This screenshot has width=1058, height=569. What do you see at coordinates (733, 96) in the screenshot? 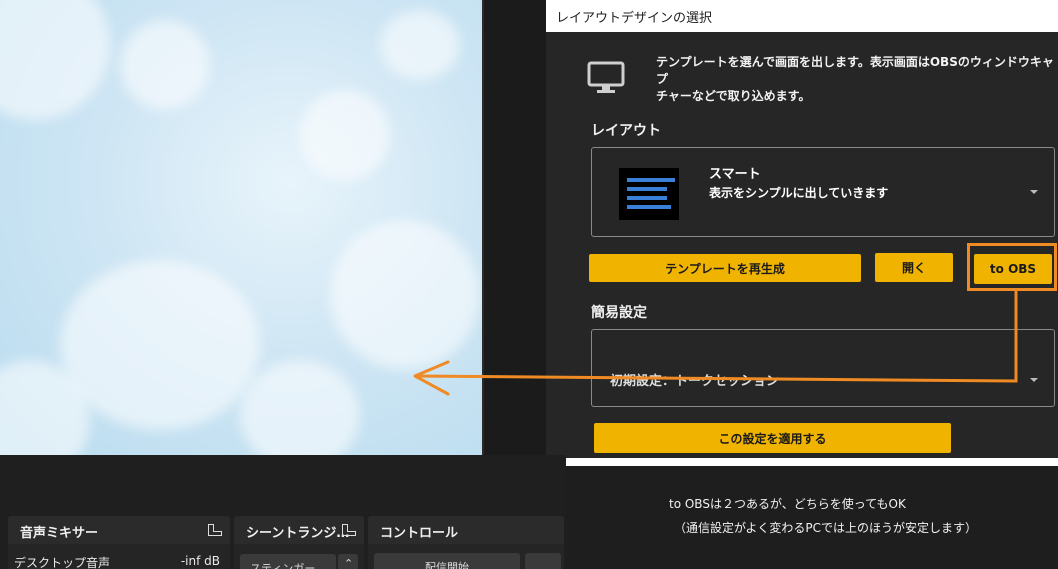
I see `intro-line: チャーなどで取り込めます。` at bounding box center [733, 96].